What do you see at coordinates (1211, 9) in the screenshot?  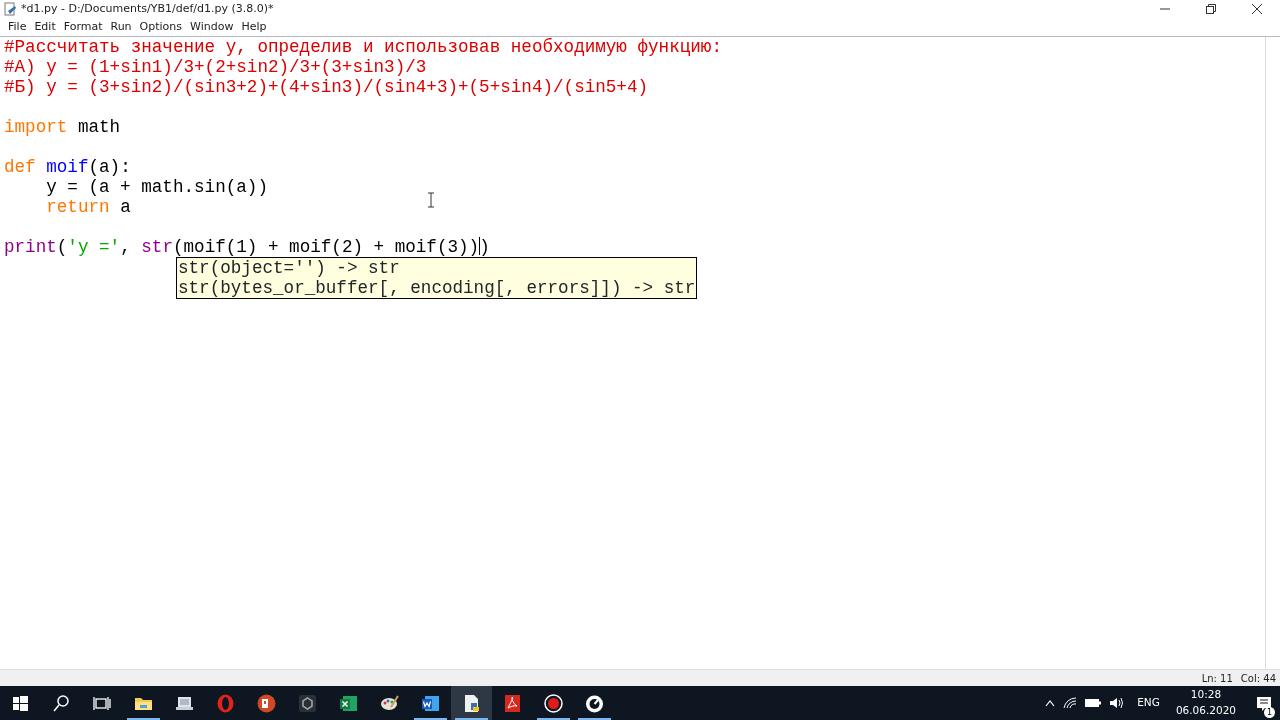 I see `restore-icon` at bounding box center [1211, 9].